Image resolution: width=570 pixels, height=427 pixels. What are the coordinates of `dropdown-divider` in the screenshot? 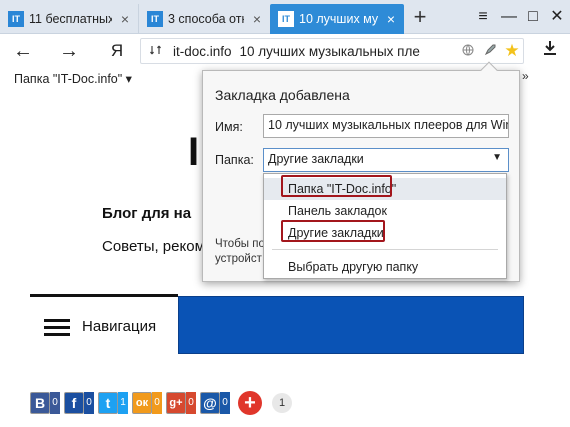 It's located at (385, 249).